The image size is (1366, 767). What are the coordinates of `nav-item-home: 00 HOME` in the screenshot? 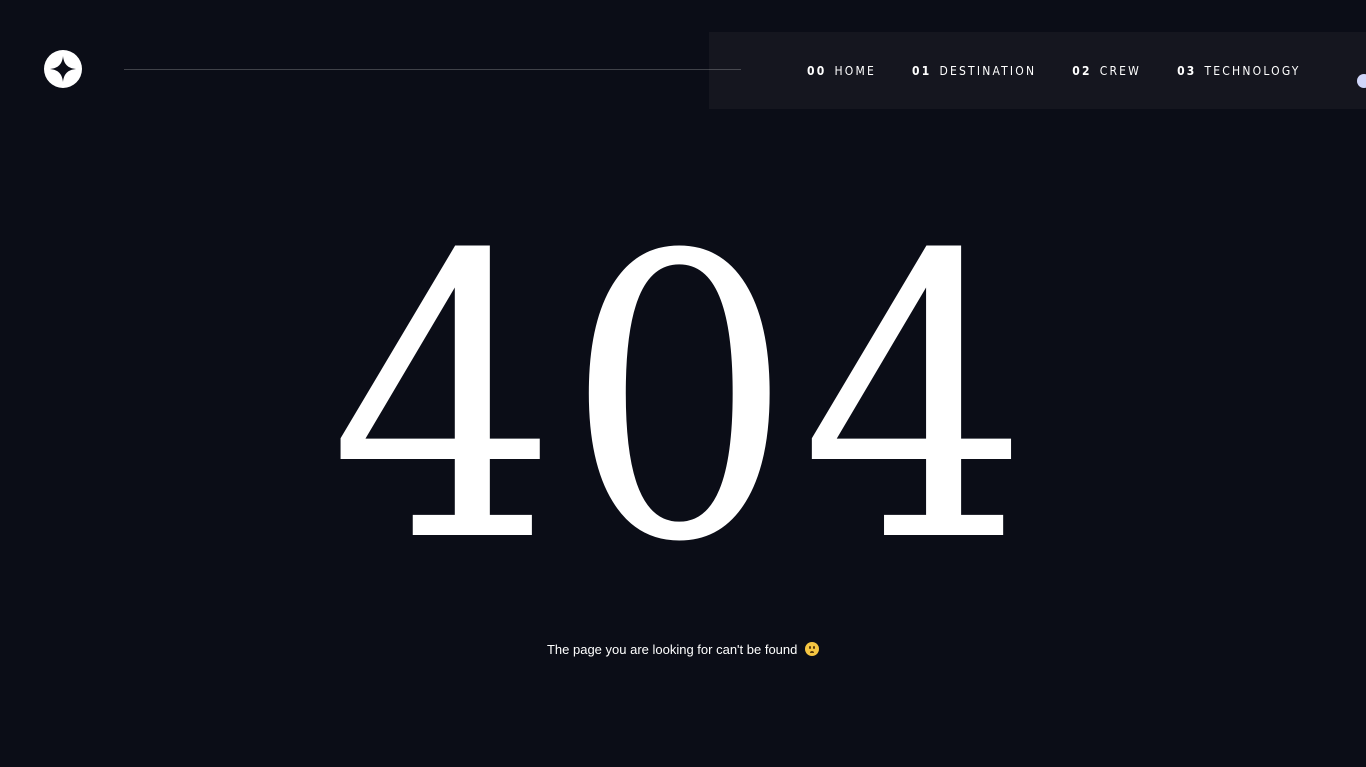 It's located at (841, 71).